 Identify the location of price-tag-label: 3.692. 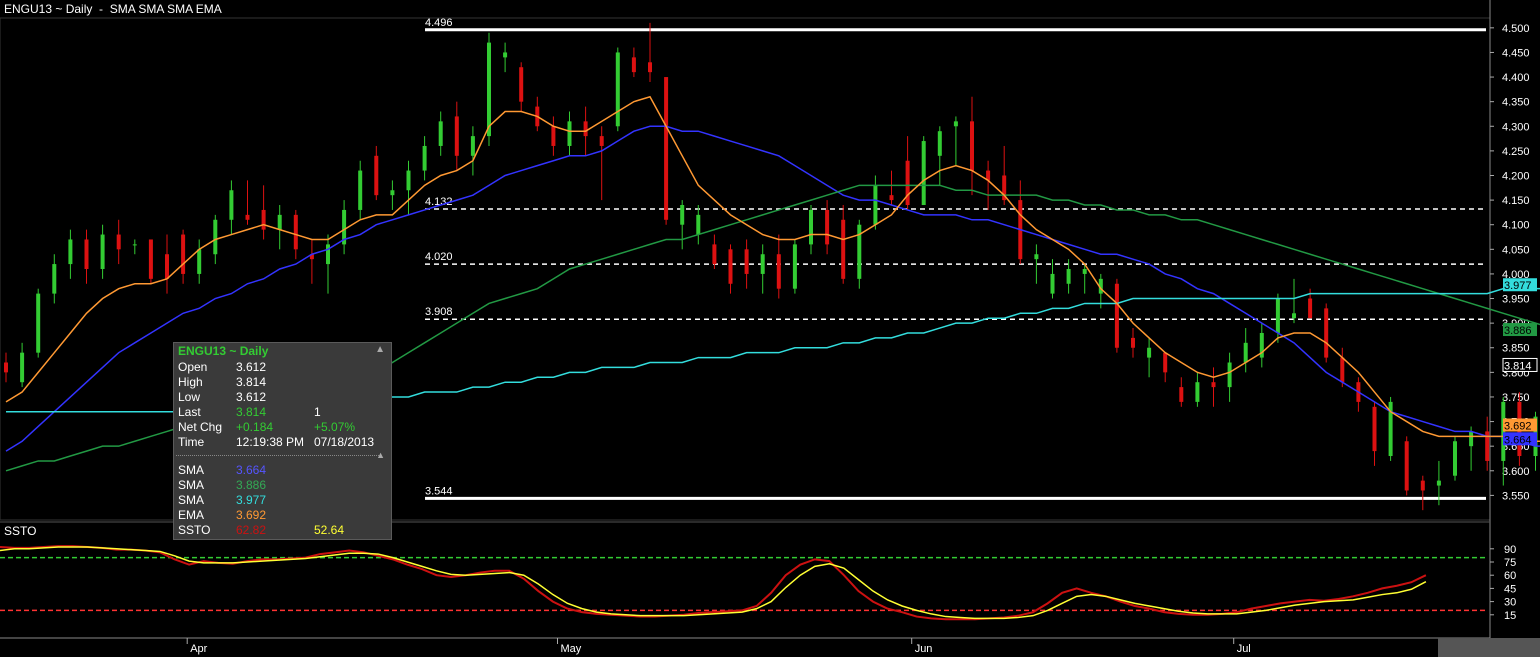
(1518, 427).